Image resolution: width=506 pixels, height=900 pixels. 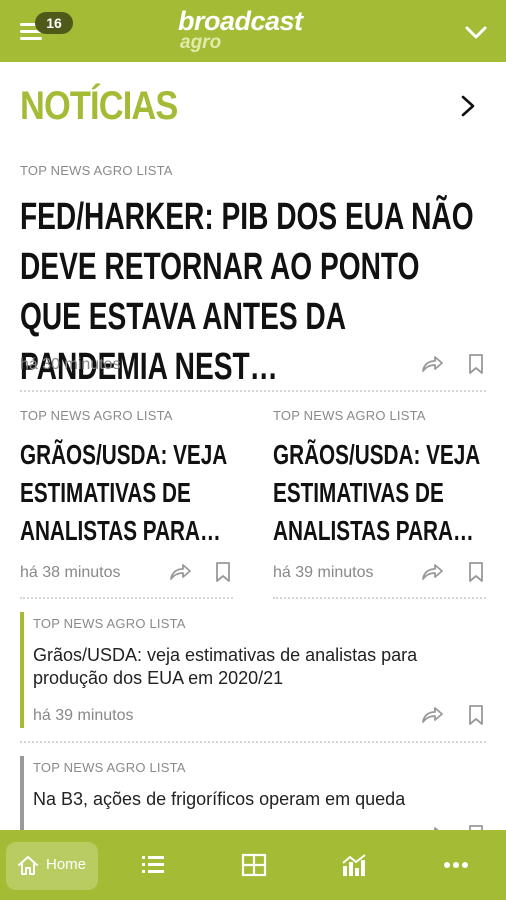 I want to click on top-bar: 16 broadcast agro, so click(x=253, y=31).